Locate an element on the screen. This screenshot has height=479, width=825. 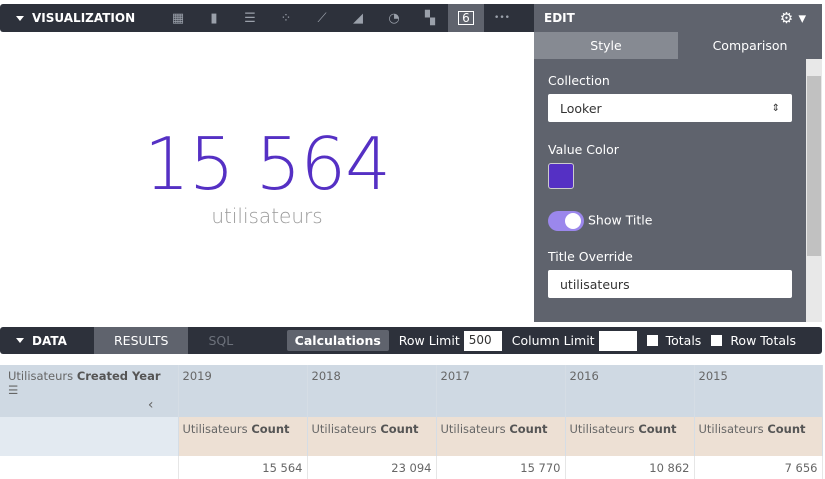
value-color-label: Value Color is located at coordinates (583, 149).